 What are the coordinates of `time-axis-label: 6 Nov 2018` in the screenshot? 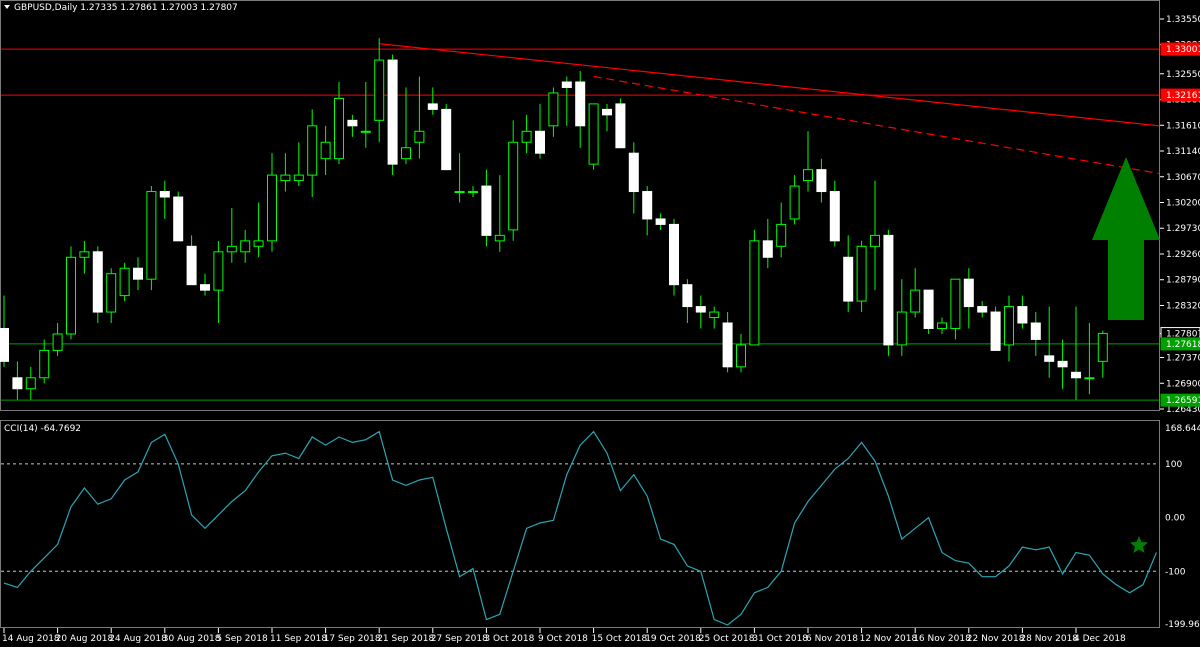 It's located at (832, 639).